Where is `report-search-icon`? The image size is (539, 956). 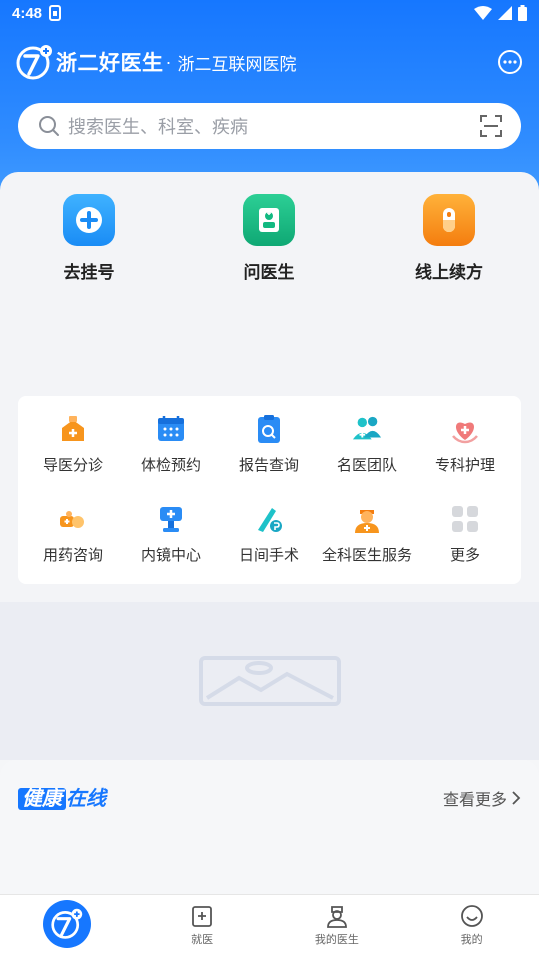
report-search-icon is located at coordinates (269, 429).